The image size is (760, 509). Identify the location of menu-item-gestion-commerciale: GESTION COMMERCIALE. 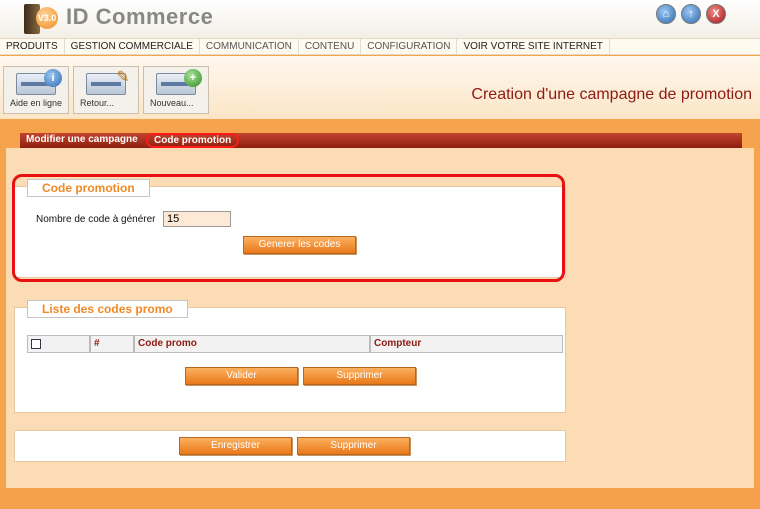
(132, 46).